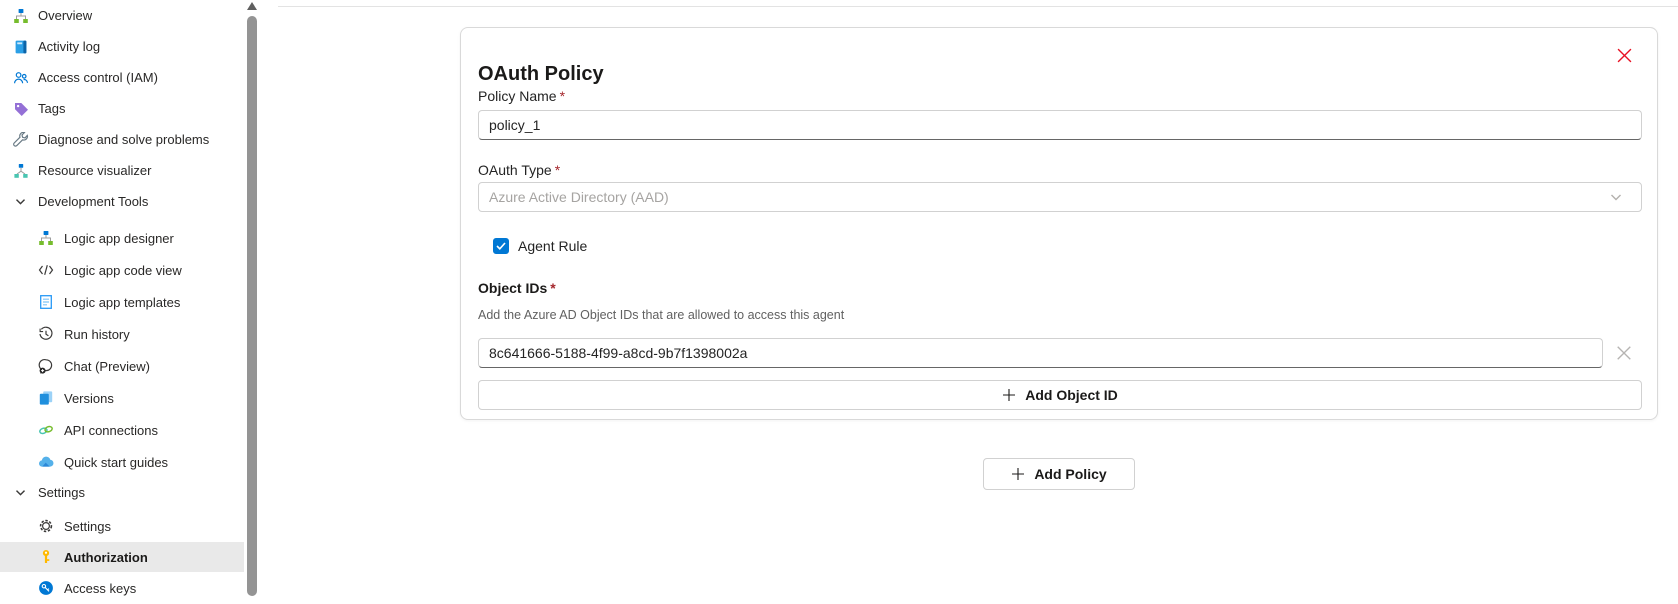  I want to click on access-control-icon, so click(21, 78).